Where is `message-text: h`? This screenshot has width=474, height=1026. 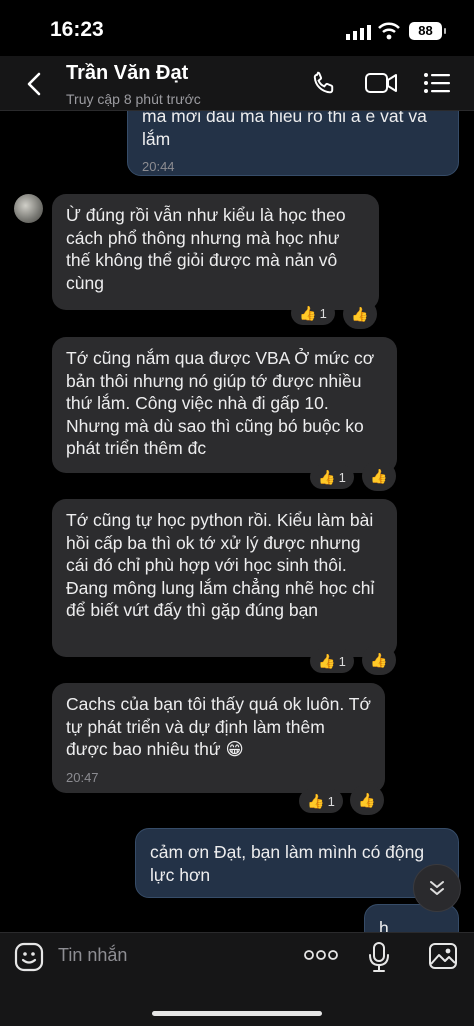
message-text: h is located at coordinates (384, 925).